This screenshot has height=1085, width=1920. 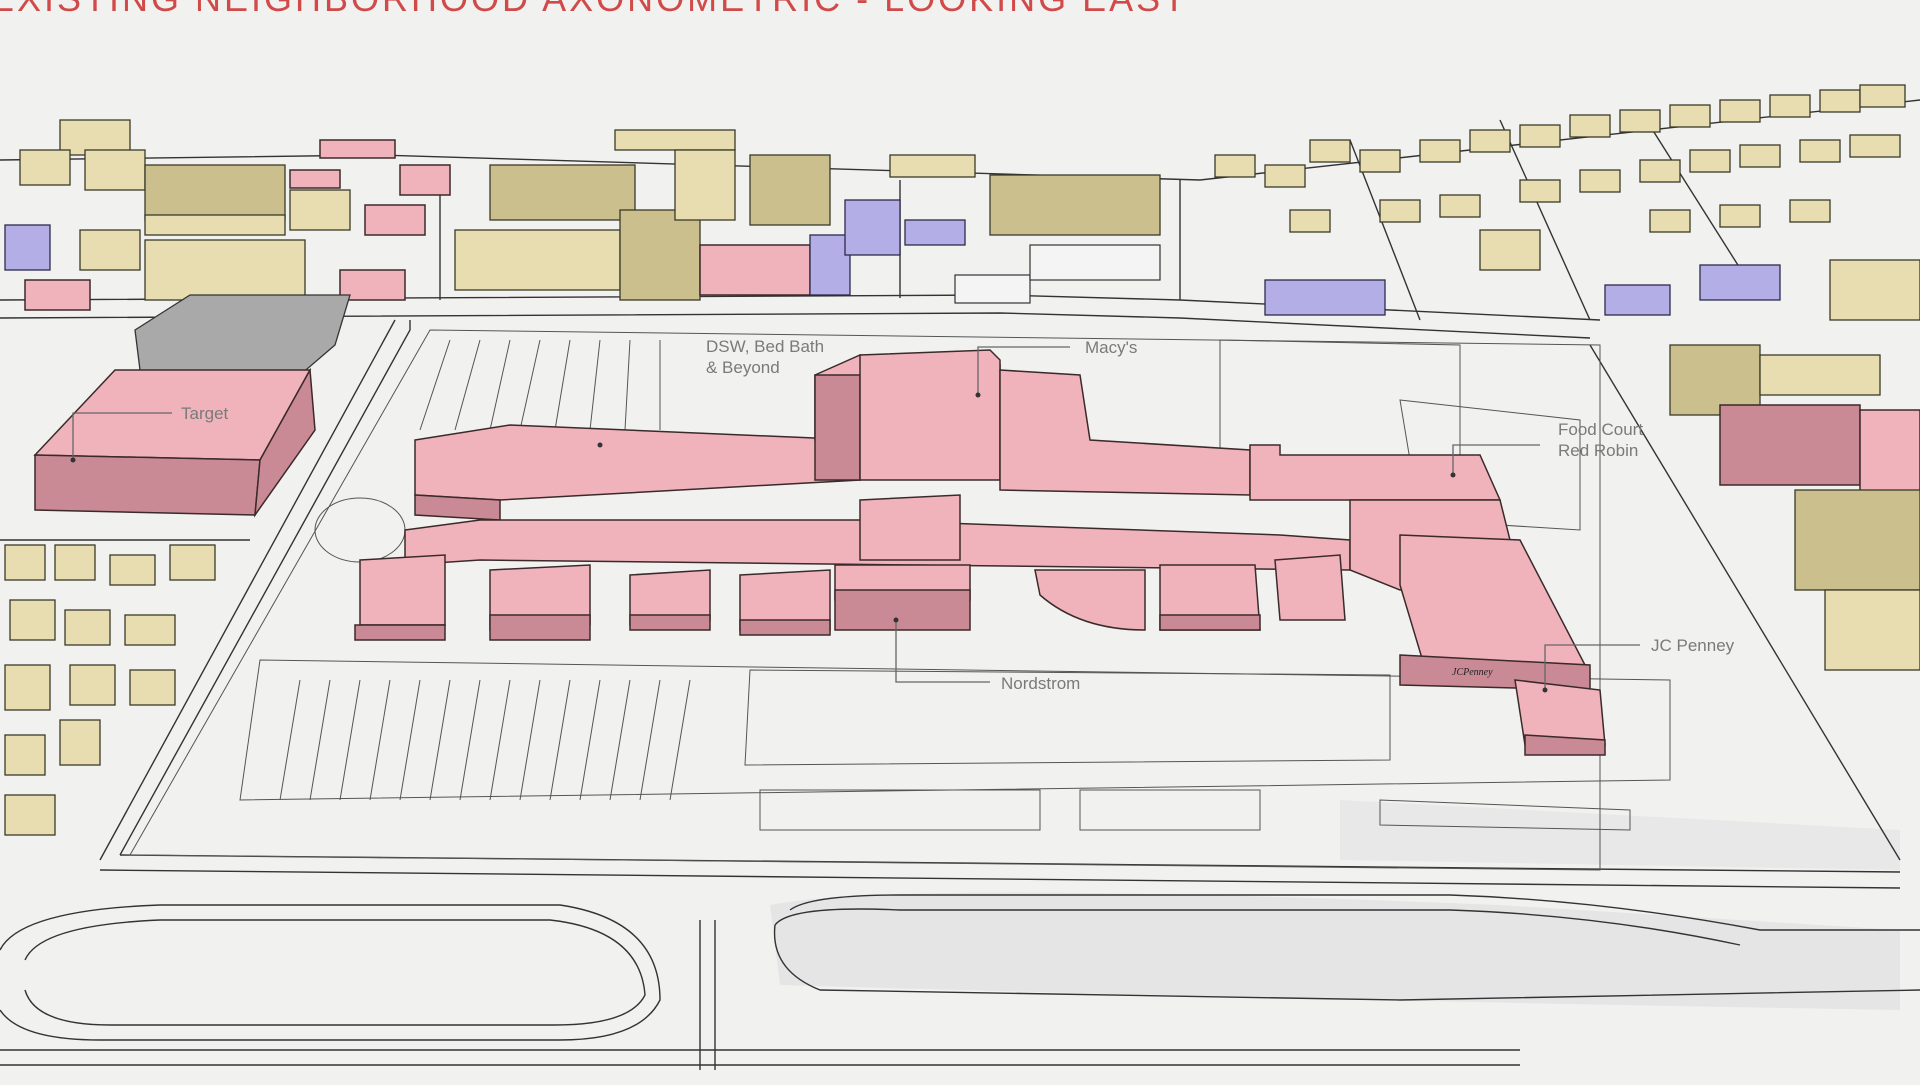 I want to click on jcpenney-sign: JCPenney, so click(x=1472, y=672).